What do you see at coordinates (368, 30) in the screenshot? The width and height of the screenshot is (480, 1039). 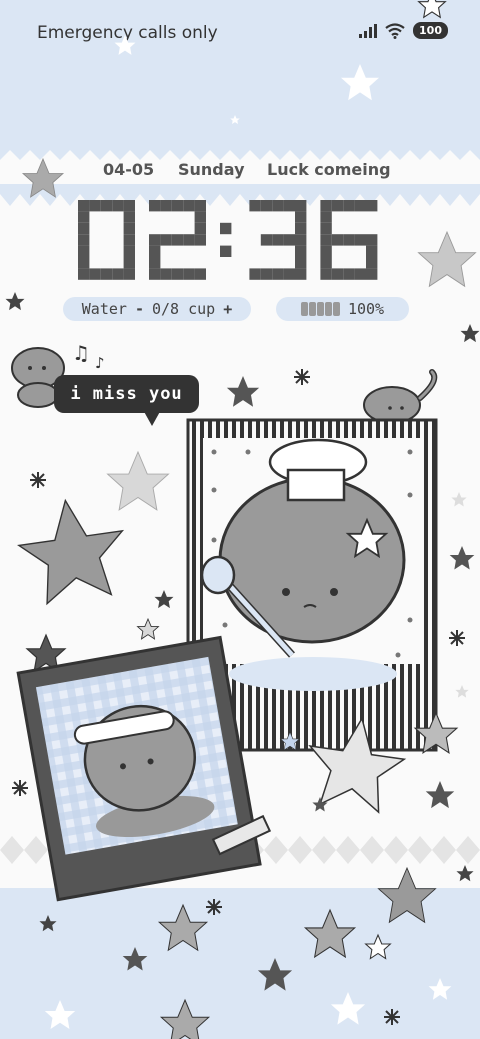 I see `signal-icon` at bounding box center [368, 30].